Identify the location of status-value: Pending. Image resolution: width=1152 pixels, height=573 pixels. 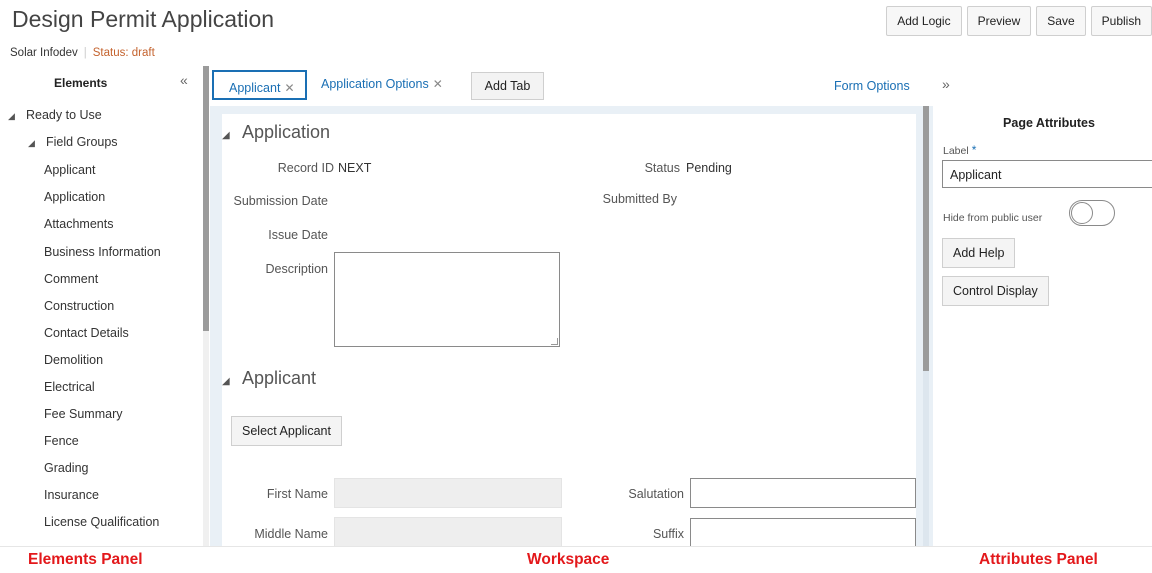
(709, 168).